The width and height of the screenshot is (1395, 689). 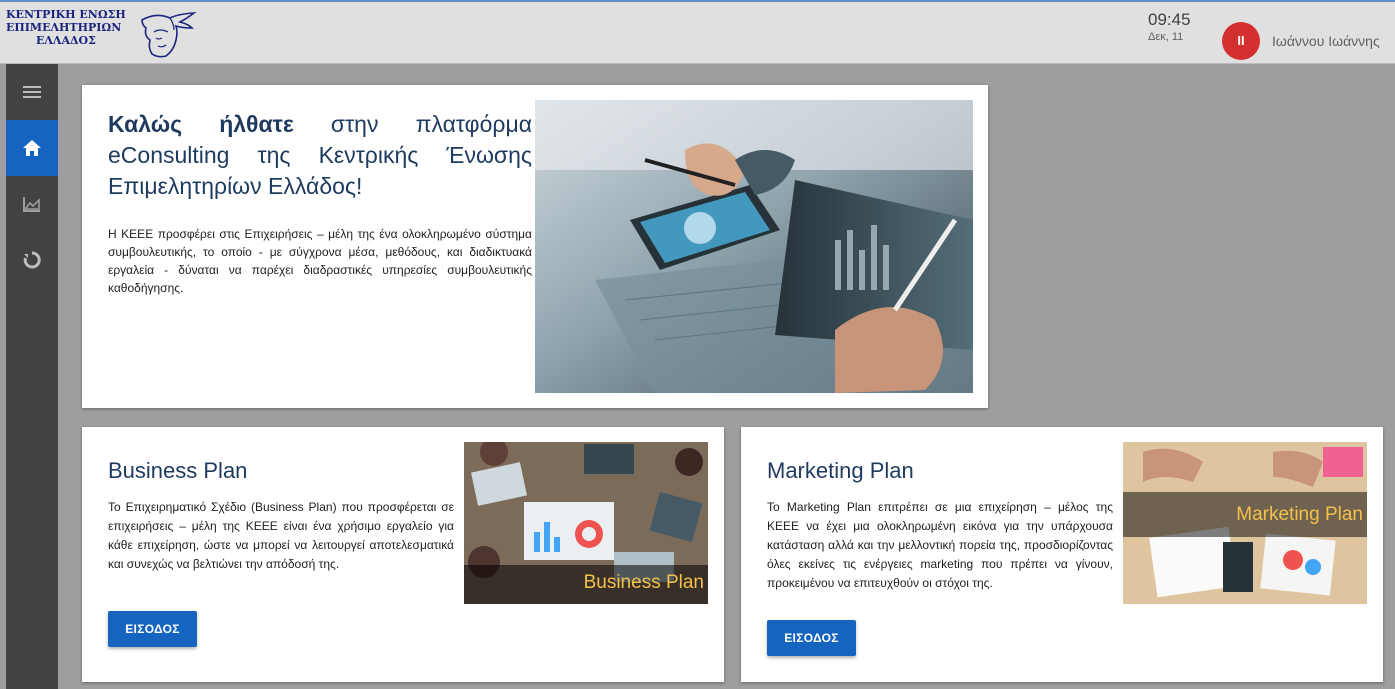 I want to click on menu-icon, so click(x=32, y=92).